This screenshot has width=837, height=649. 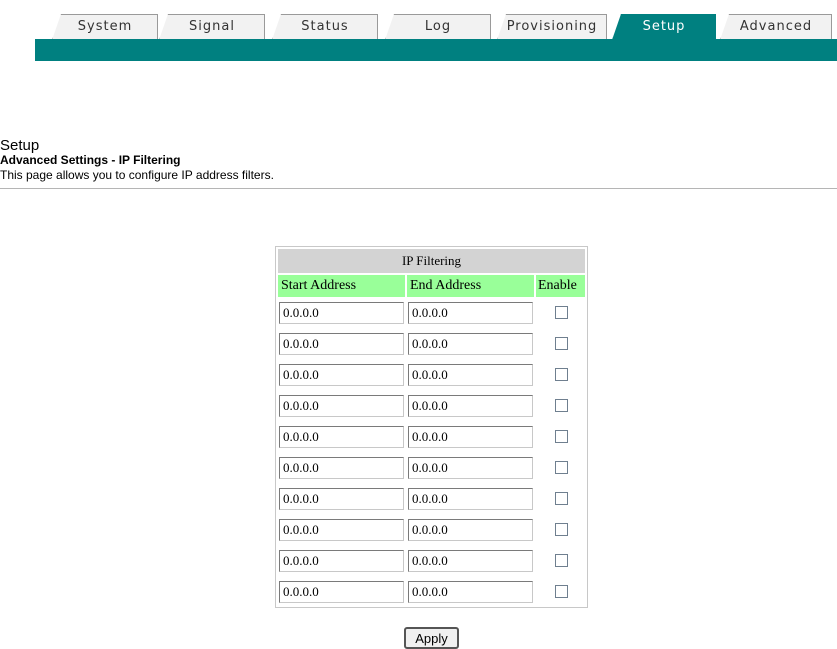 What do you see at coordinates (212, 27) in the screenshot?
I see `tab-signal: Signal` at bounding box center [212, 27].